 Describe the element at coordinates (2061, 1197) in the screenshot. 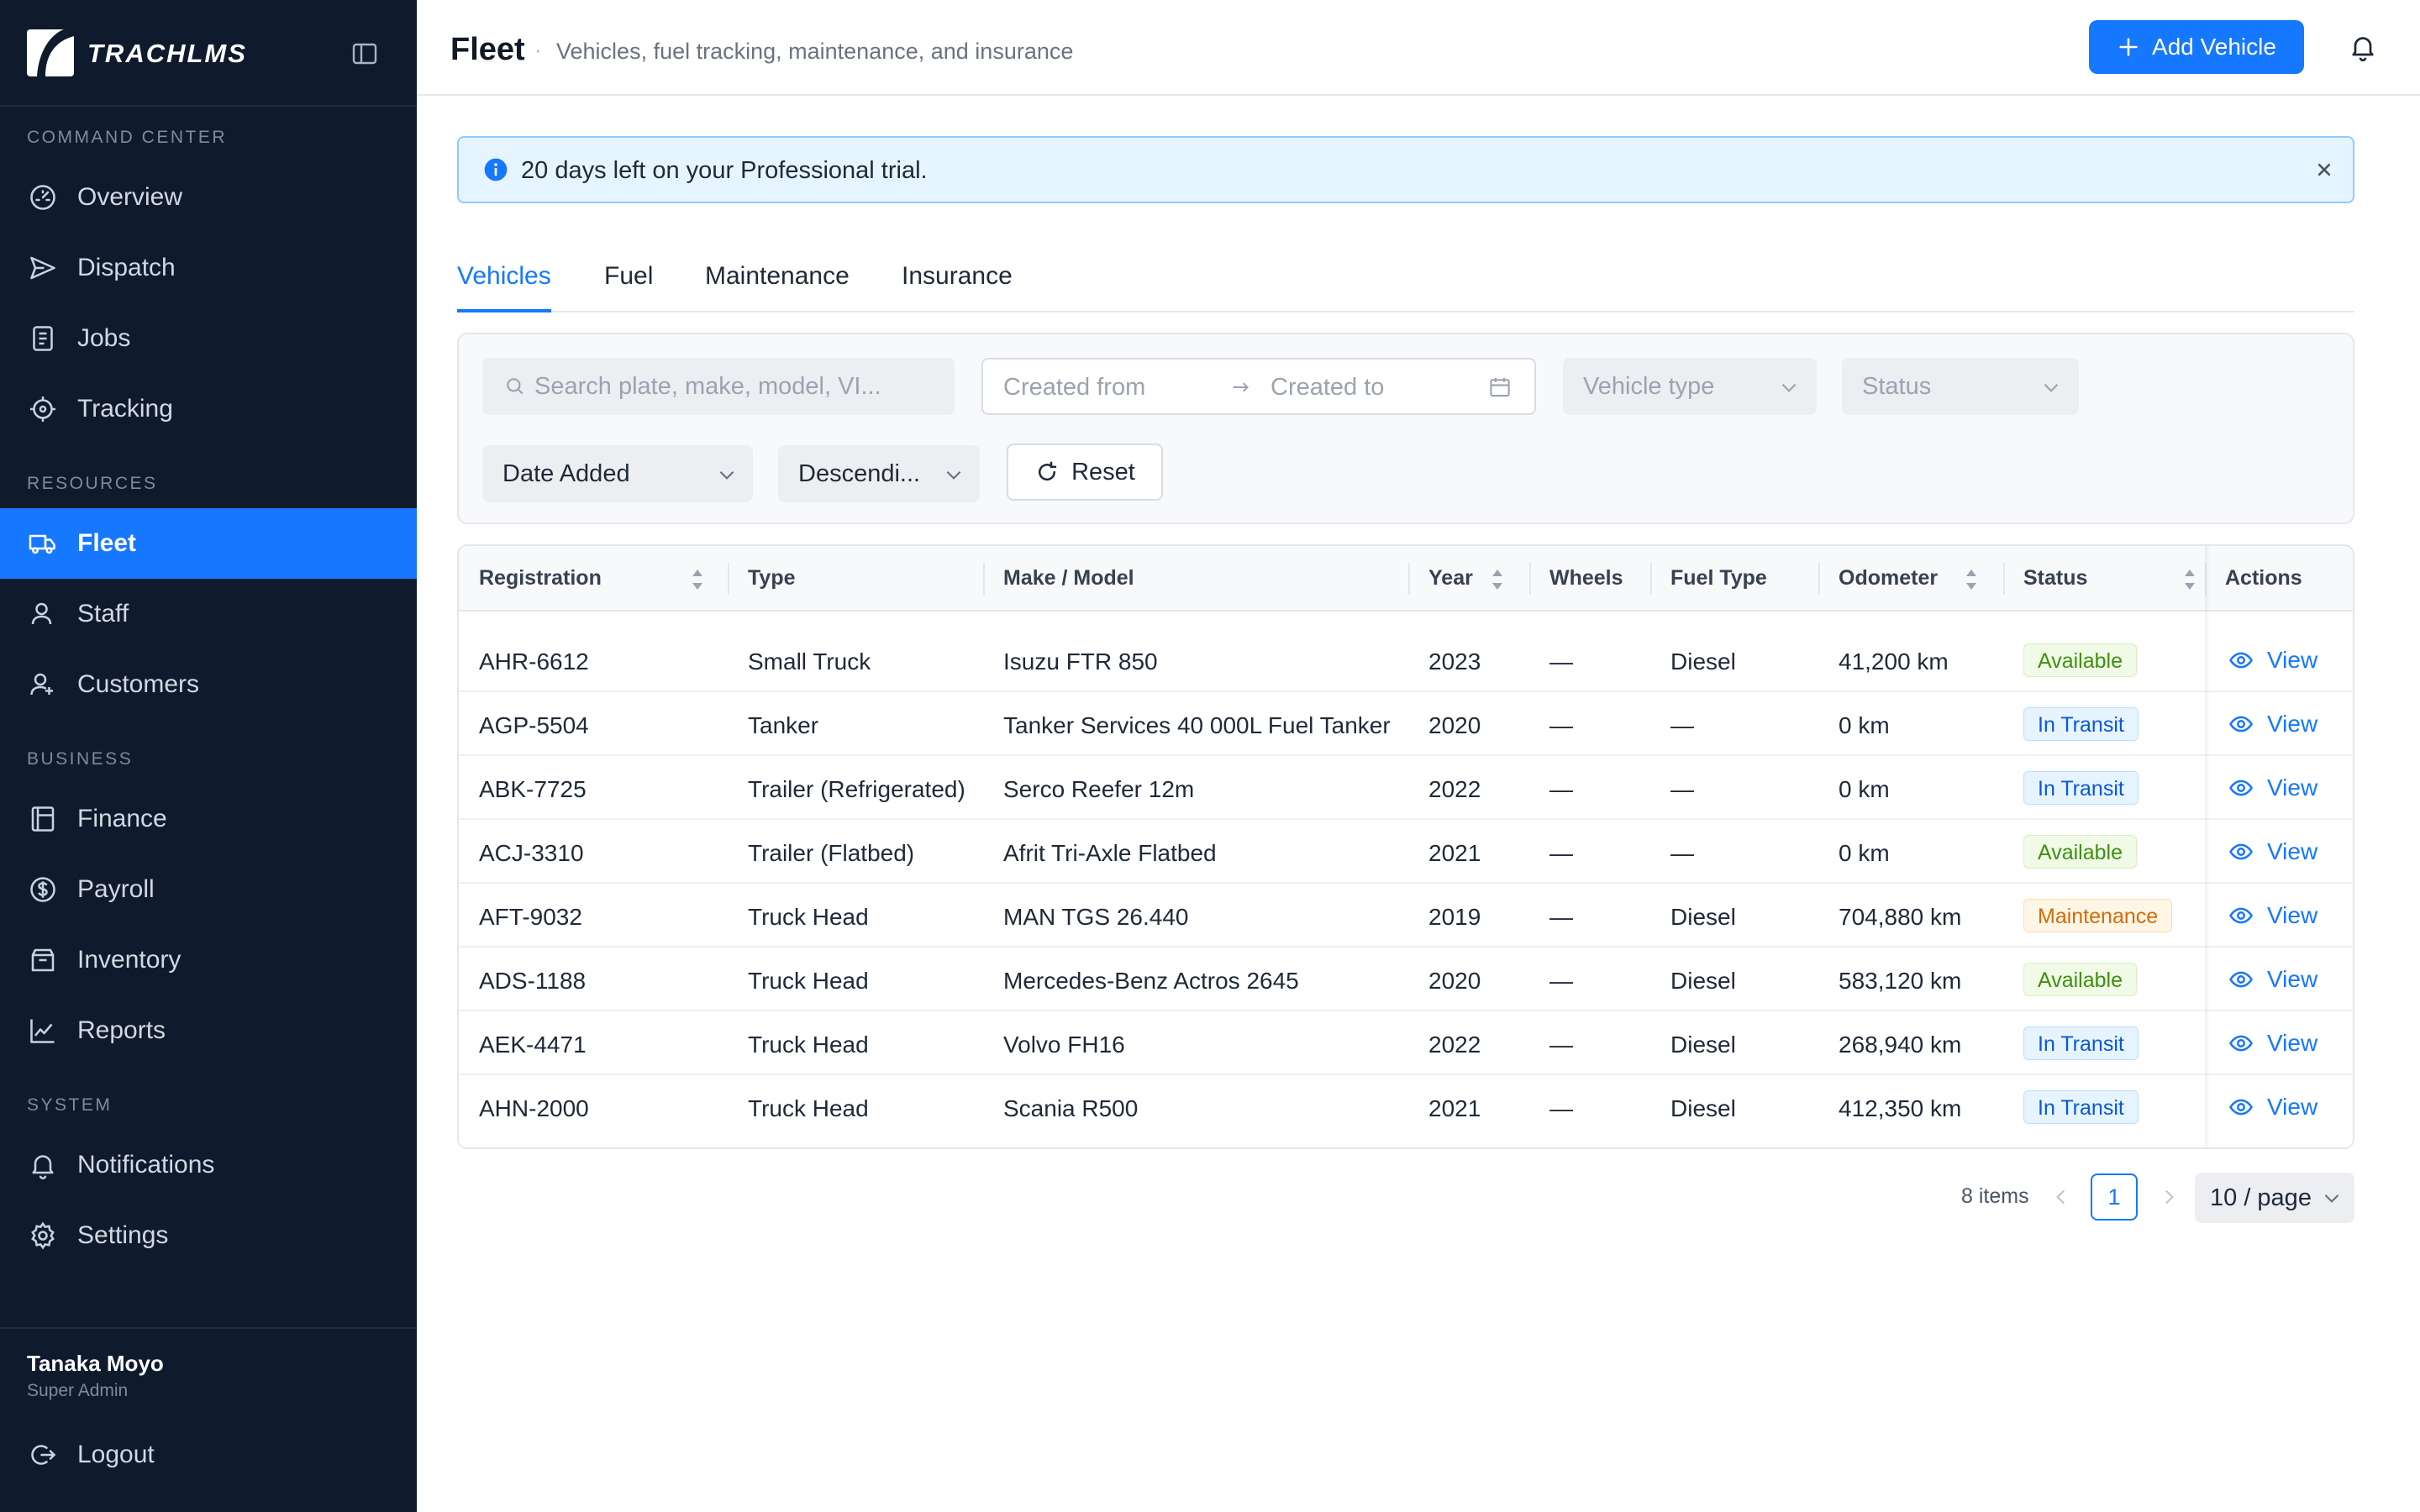

I see `chevron-left-icon` at that location.